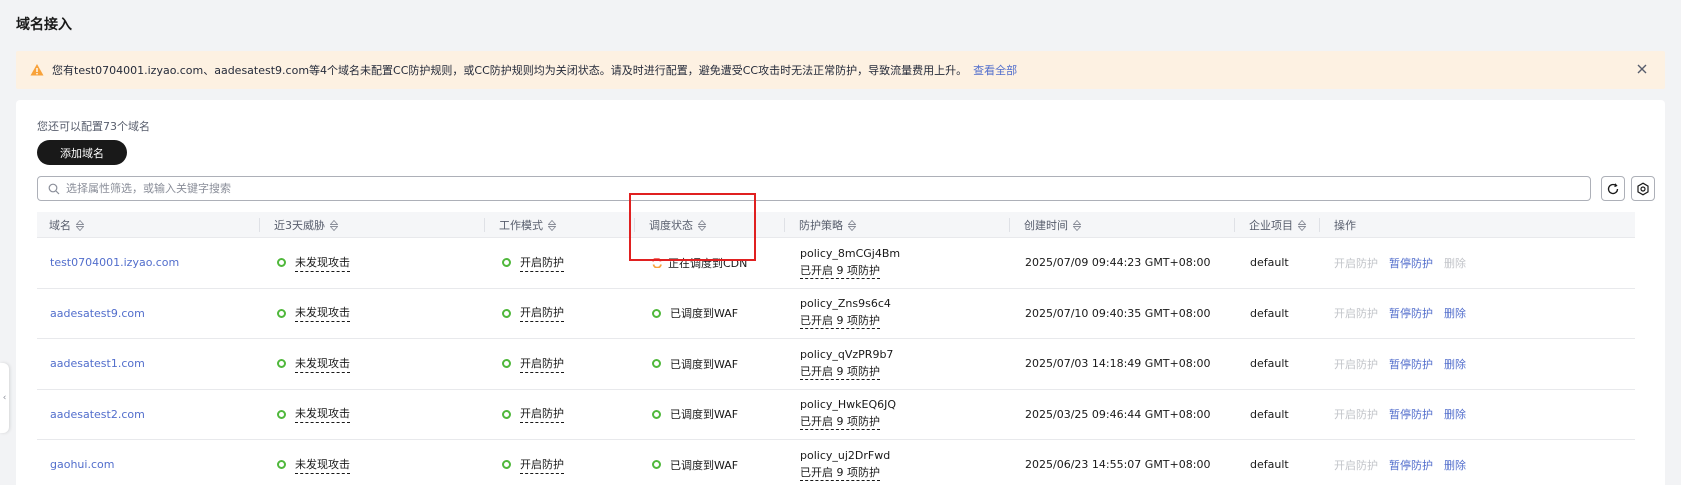 Image resolution: width=1681 pixels, height=485 pixels. What do you see at coordinates (821, 225) in the screenshot?
I see `header-label: 防护策略` at bounding box center [821, 225].